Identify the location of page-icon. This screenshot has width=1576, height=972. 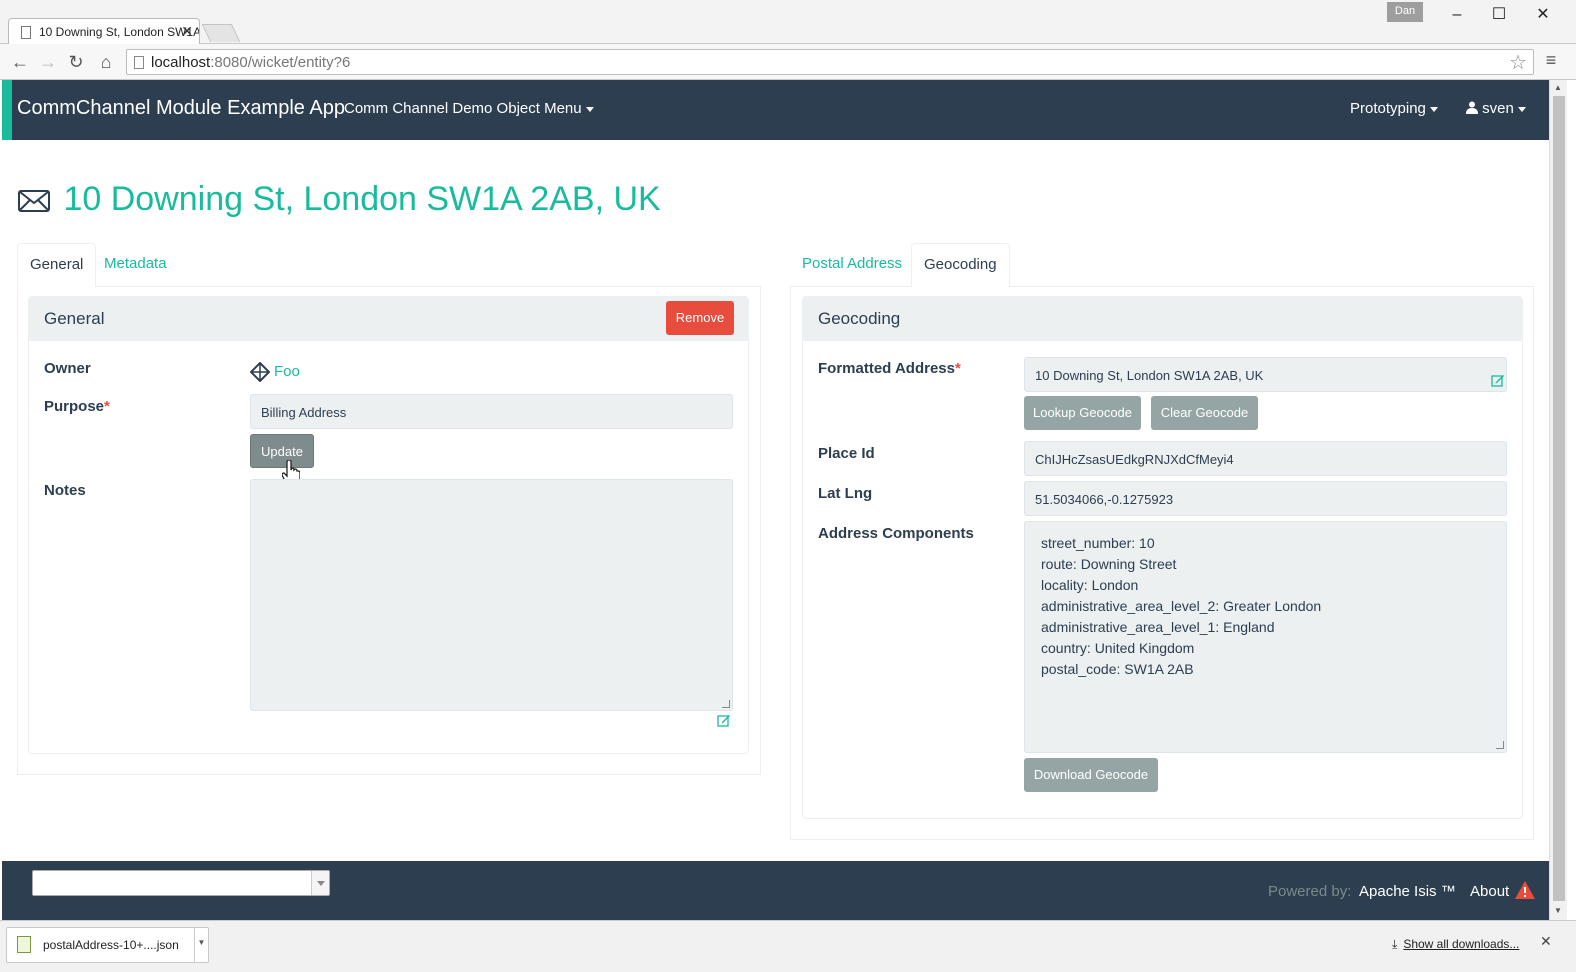
(26, 32).